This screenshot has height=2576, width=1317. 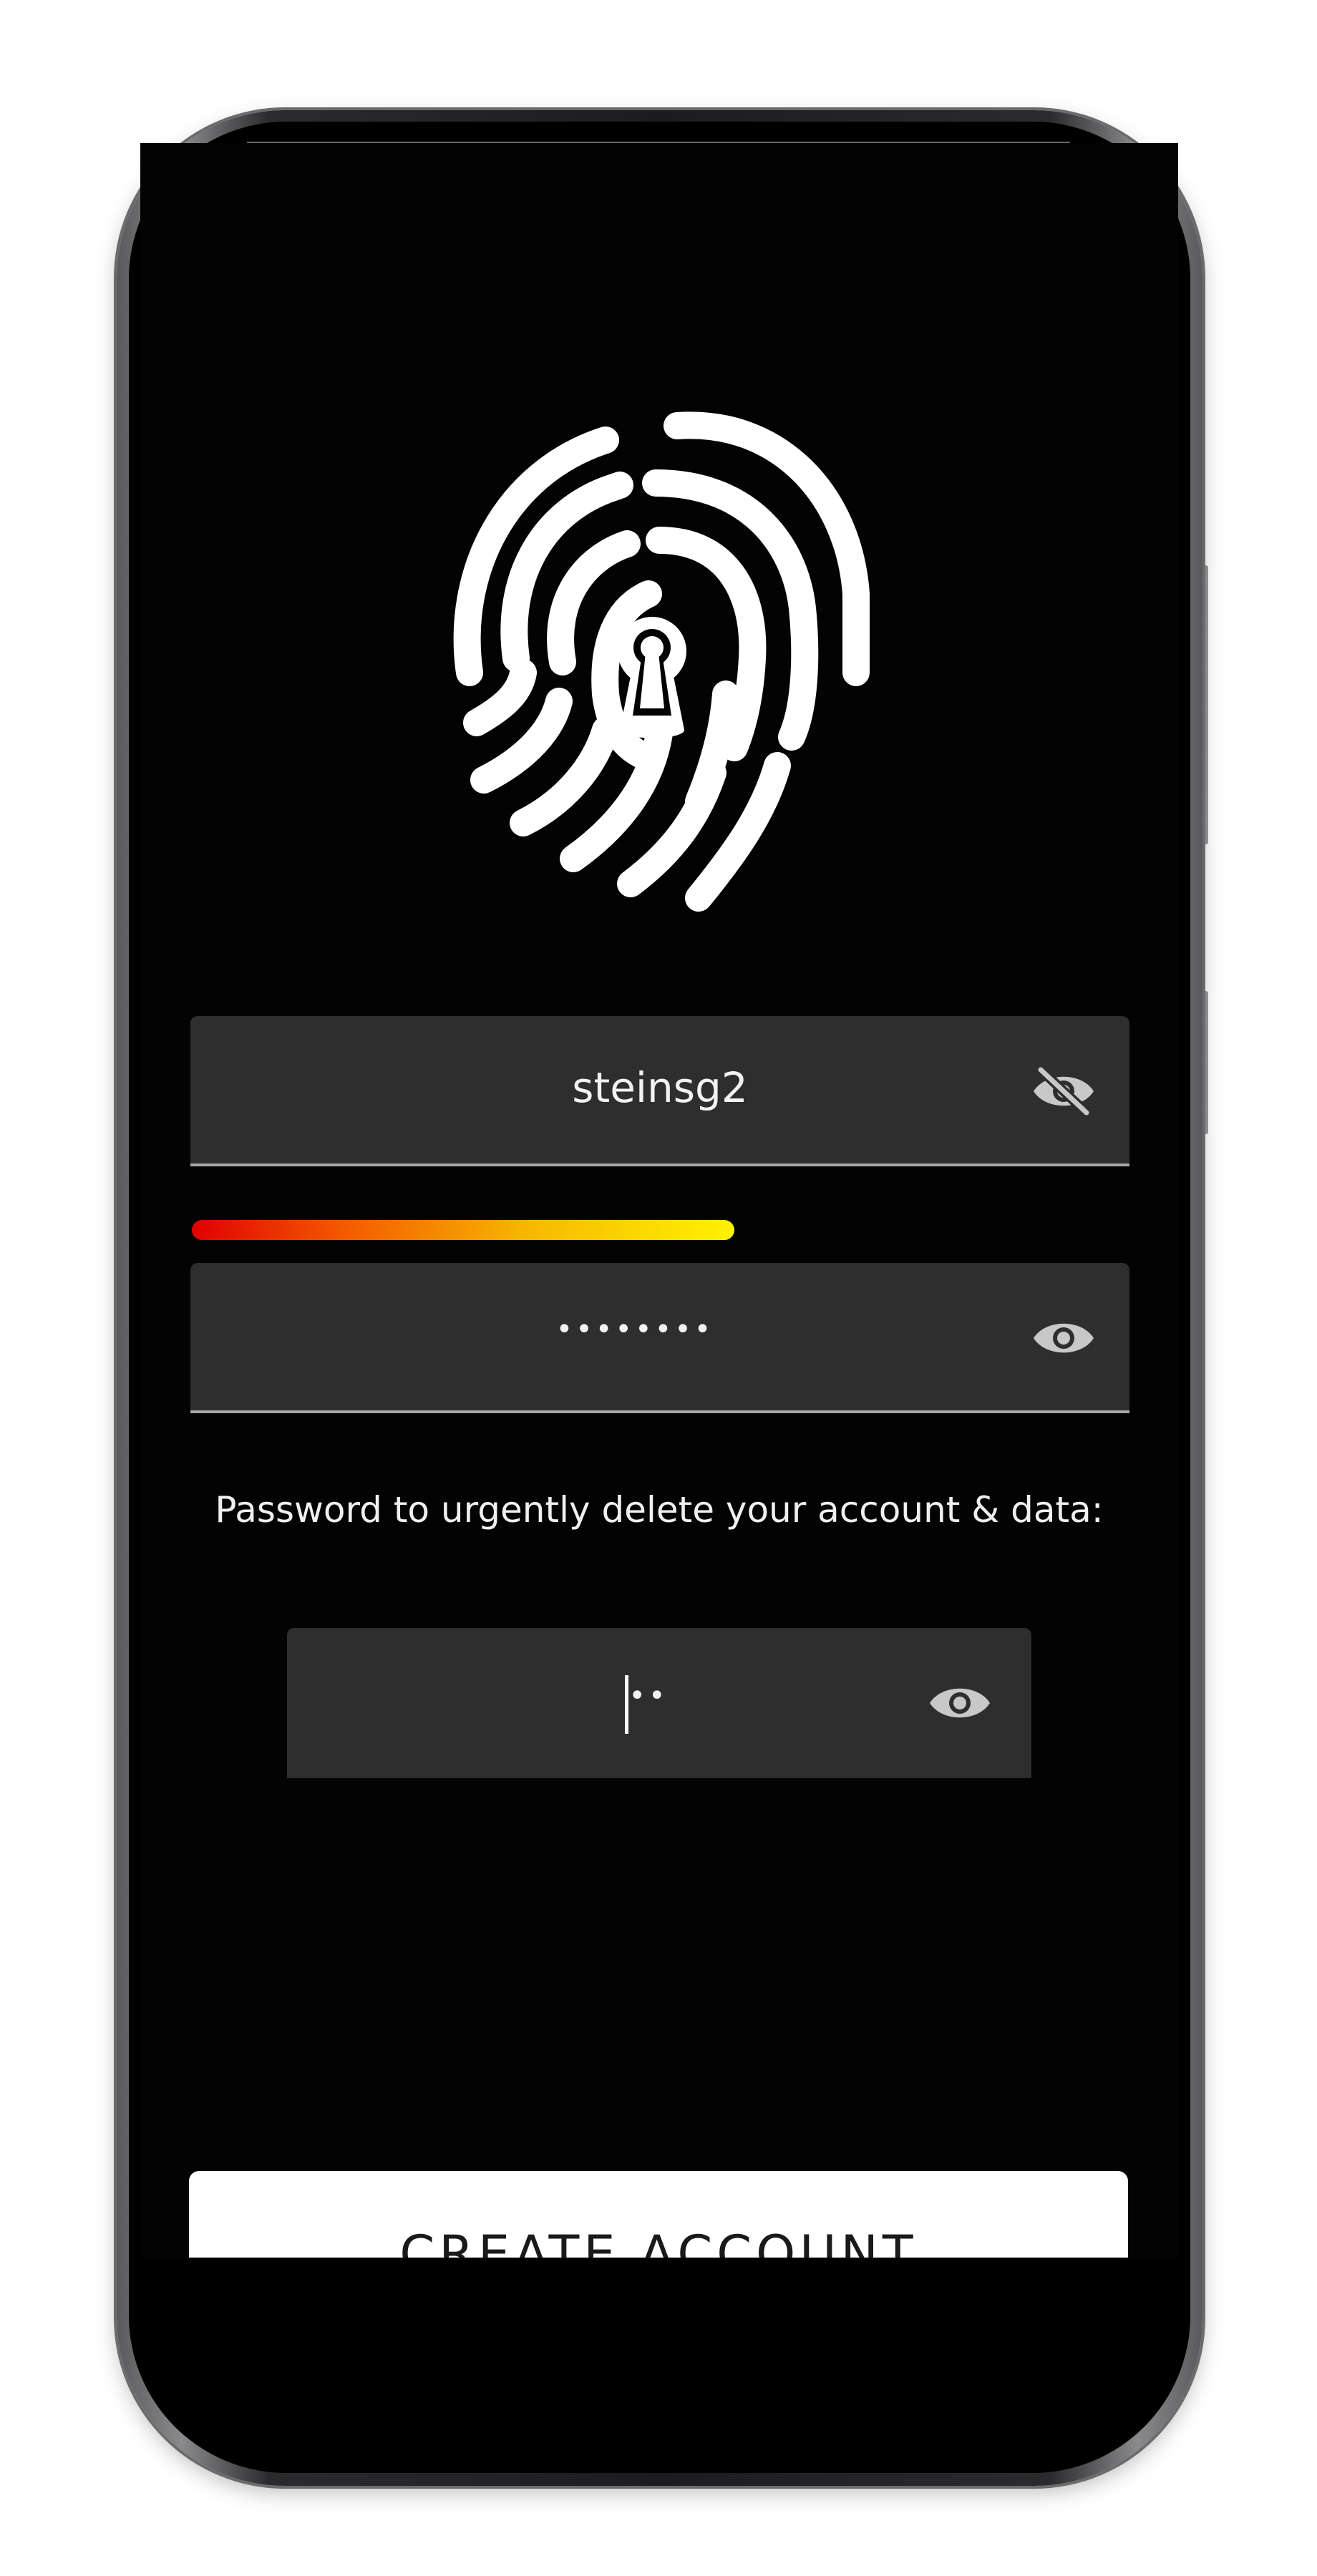 What do you see at coordinates (1063, 1091) in the screenshot?
I see `eye-off-icon` at bounding box center [1063, 1091].